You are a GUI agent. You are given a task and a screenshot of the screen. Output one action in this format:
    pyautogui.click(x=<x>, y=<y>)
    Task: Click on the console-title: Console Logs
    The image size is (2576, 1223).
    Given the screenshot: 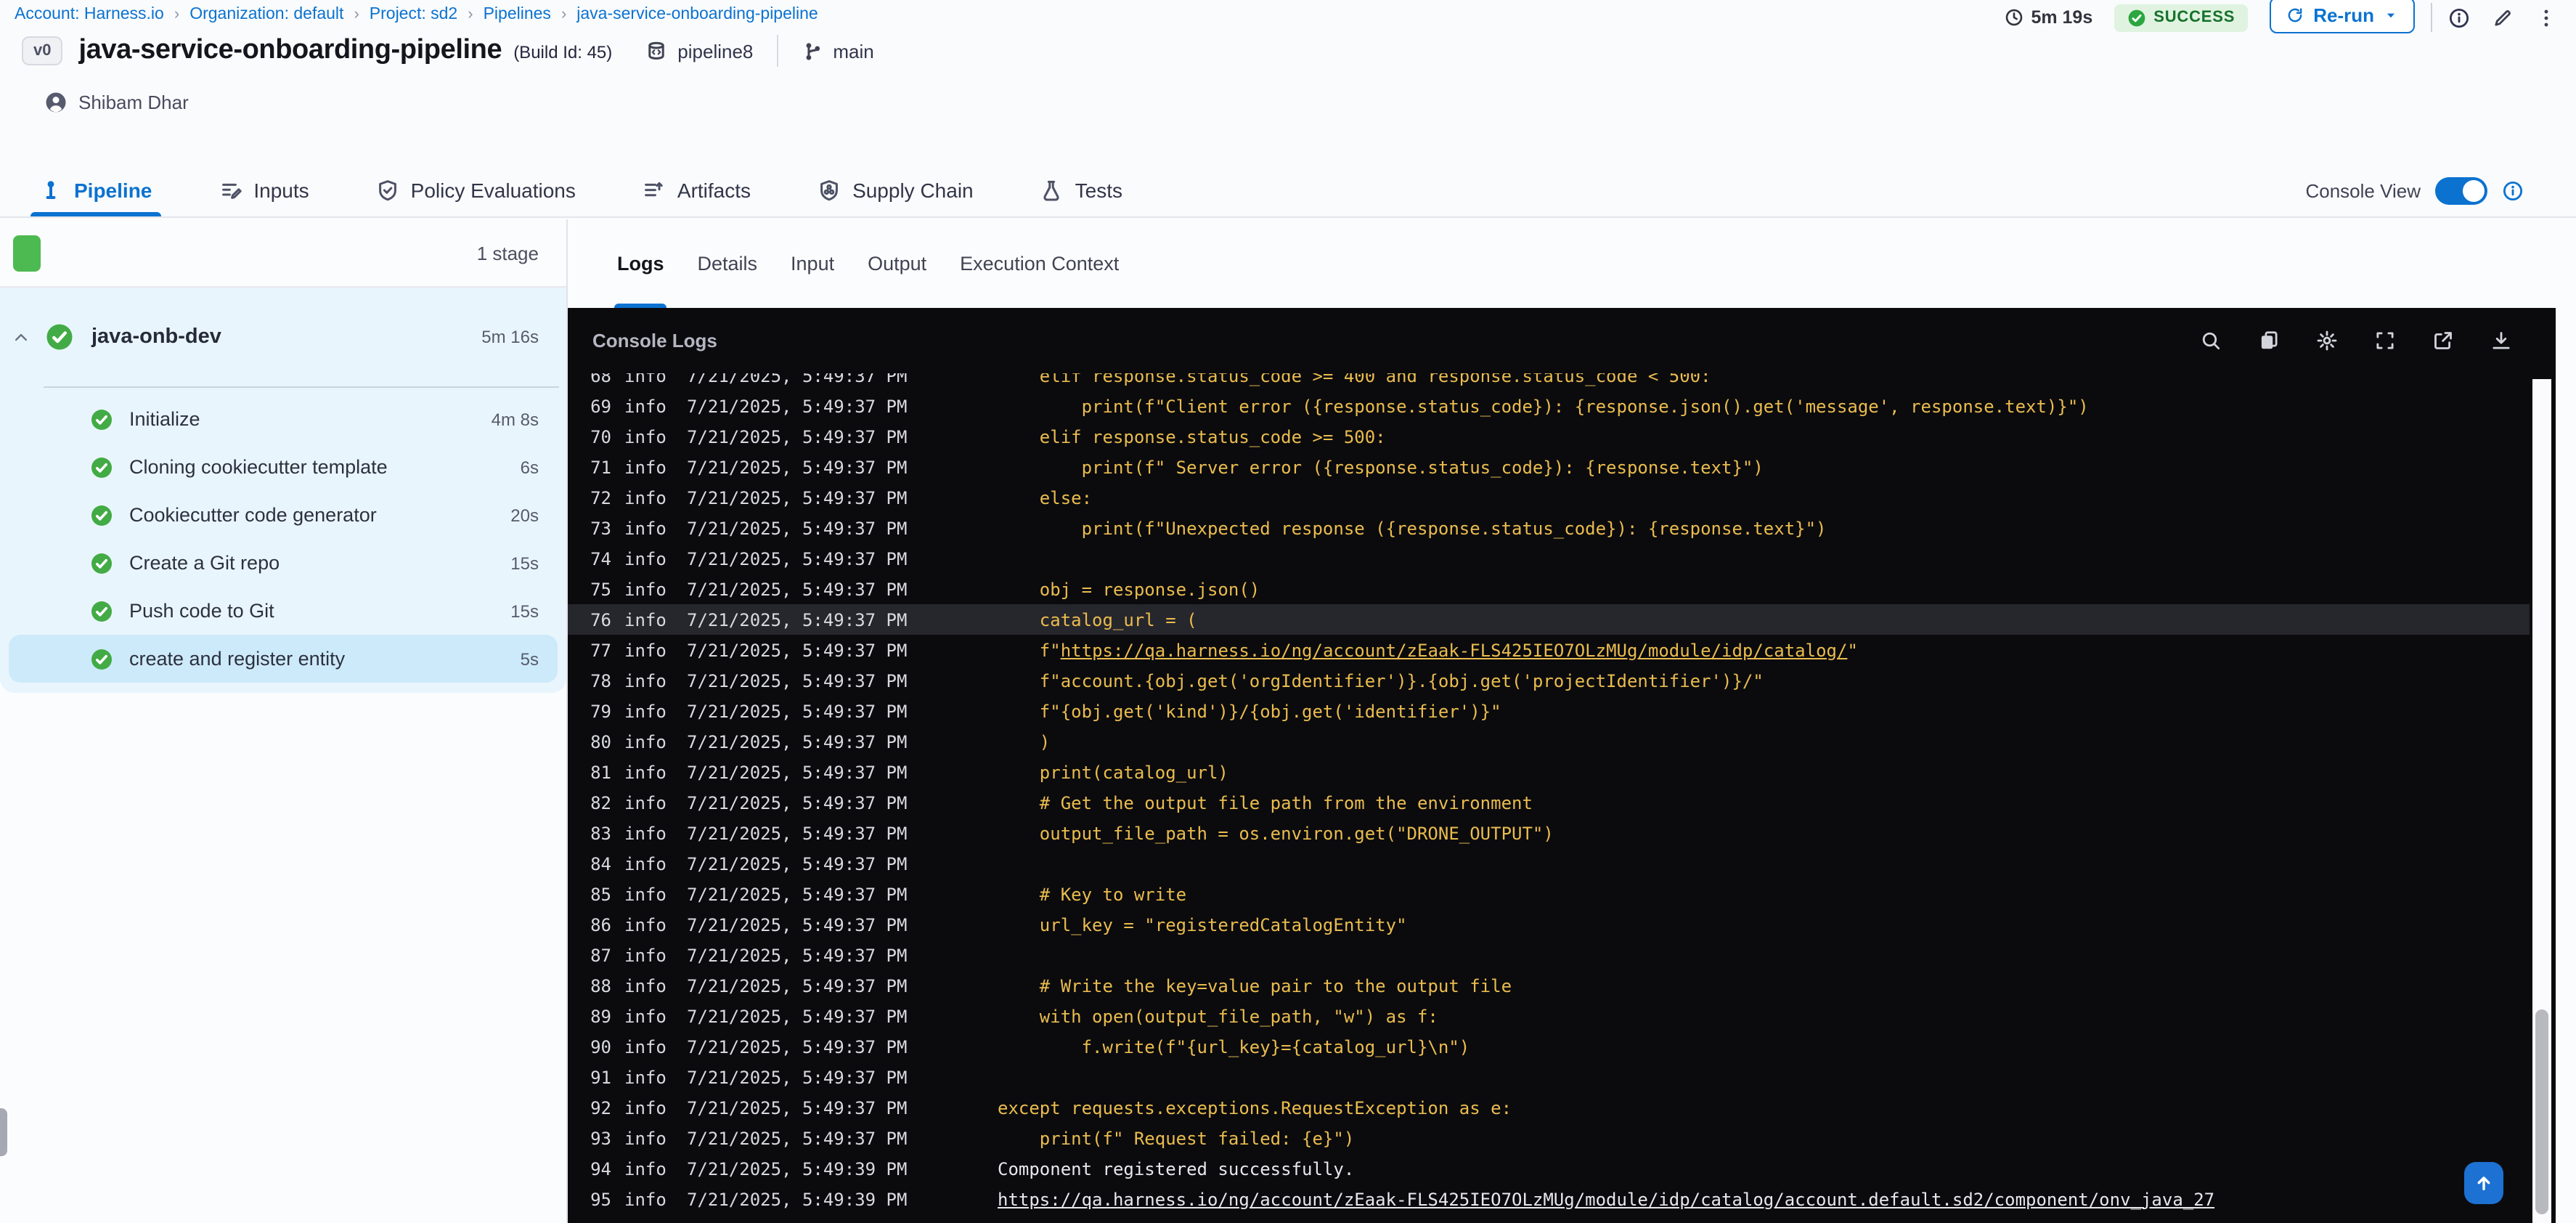 What is the action you would take?
    pyautogui.click(x=654, y=341)
    